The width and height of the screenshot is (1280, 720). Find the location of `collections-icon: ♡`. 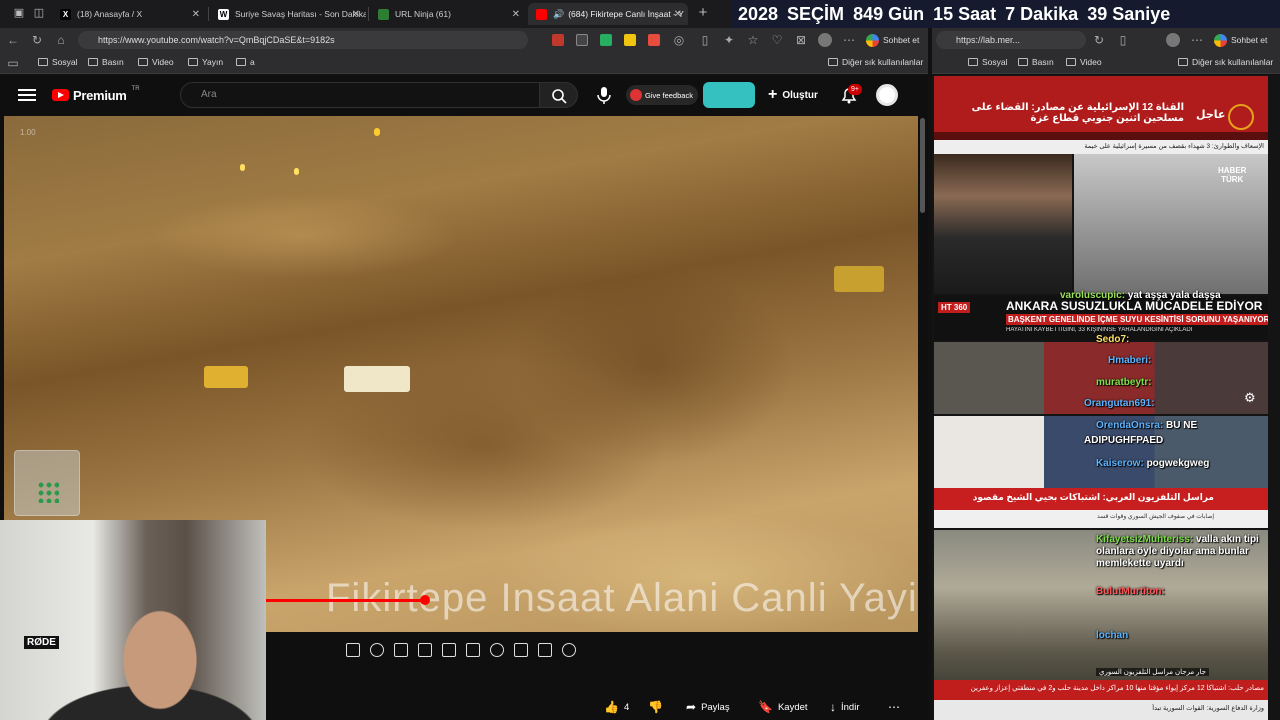

collections-icon: ♡ is located at coordinates (777, 40).